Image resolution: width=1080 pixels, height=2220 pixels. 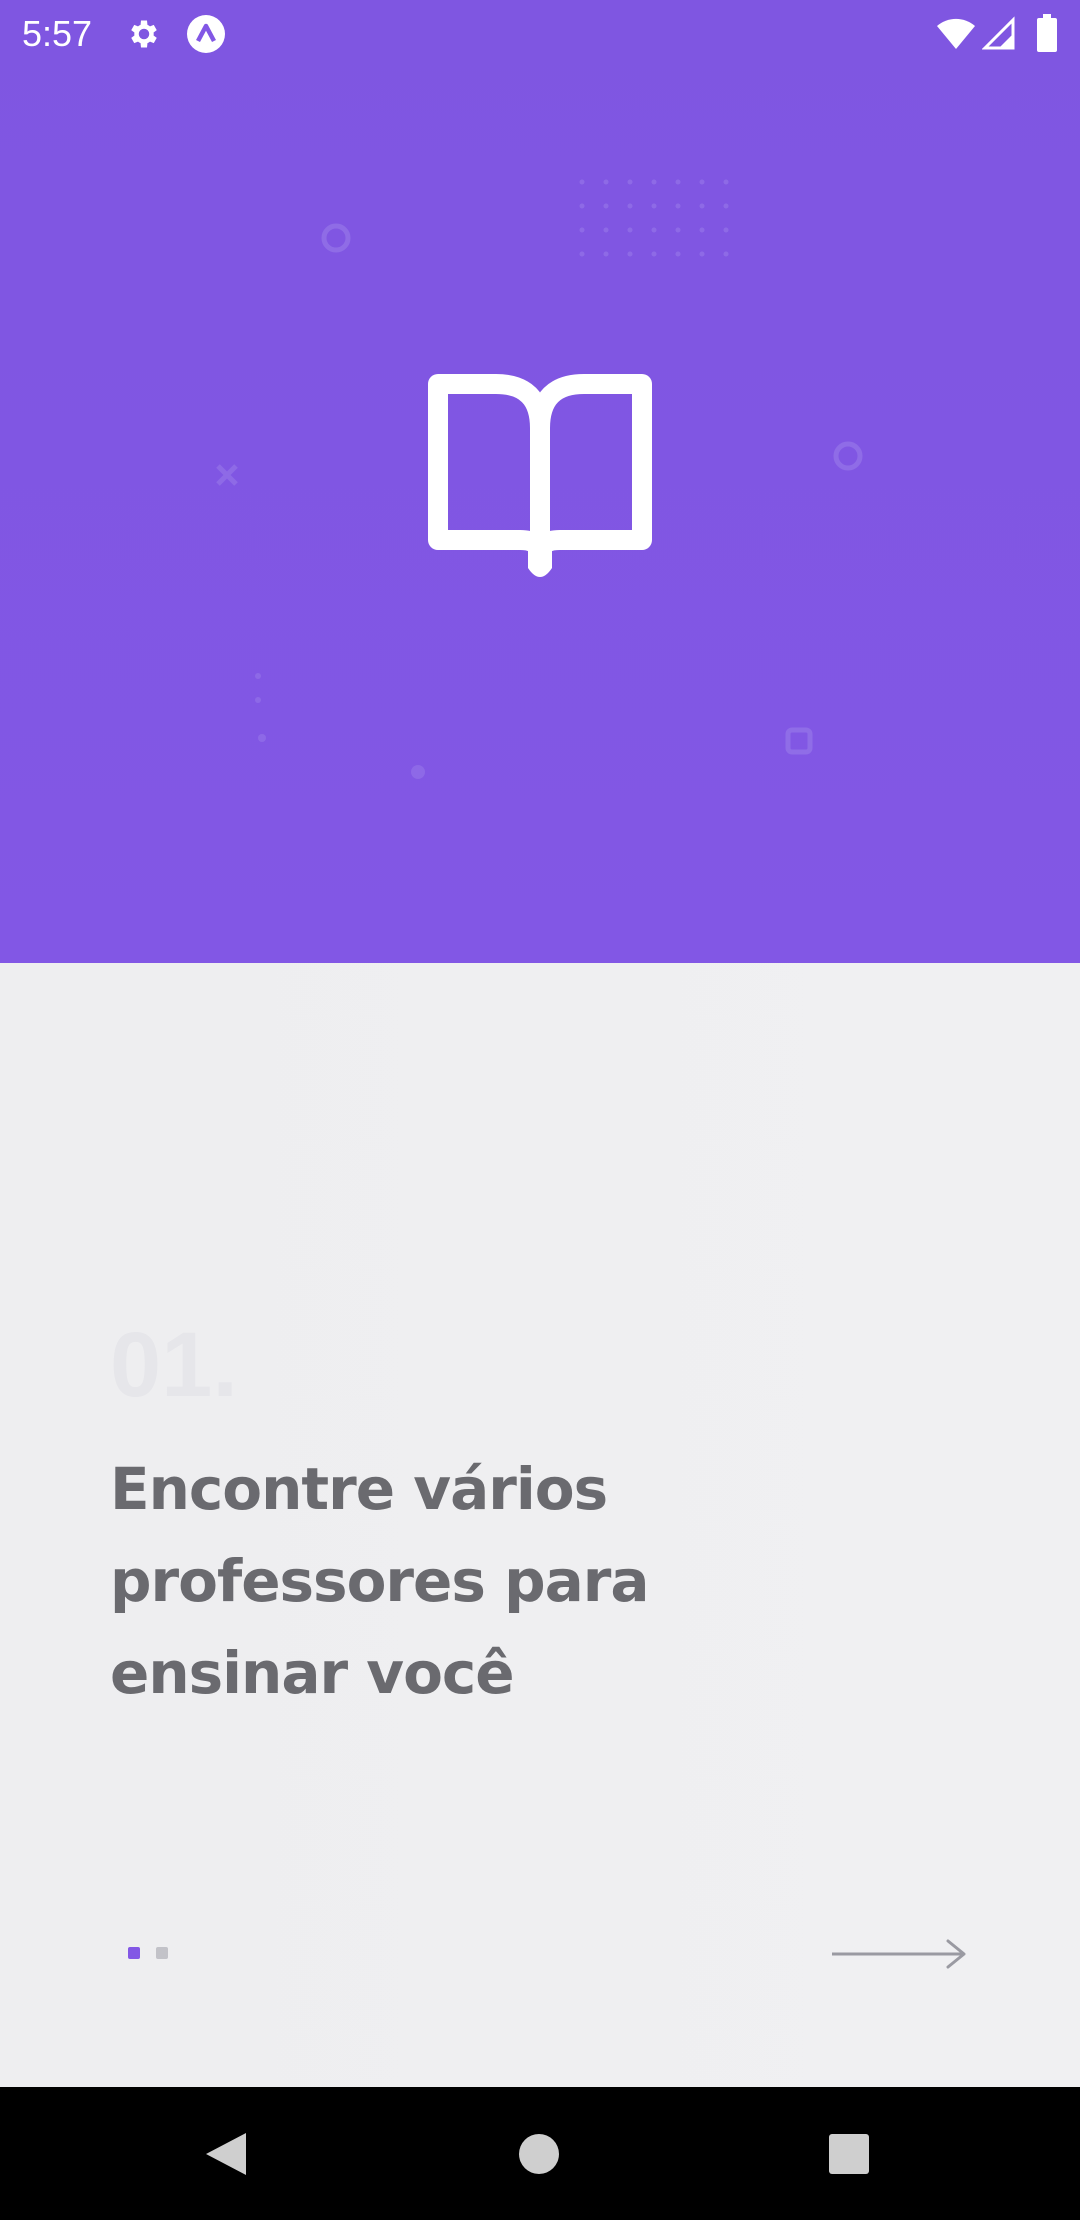 What do you see at coordinates (540, 475) in the screenshot?
I see `open-book-icon` at bounding box center [540, 475].